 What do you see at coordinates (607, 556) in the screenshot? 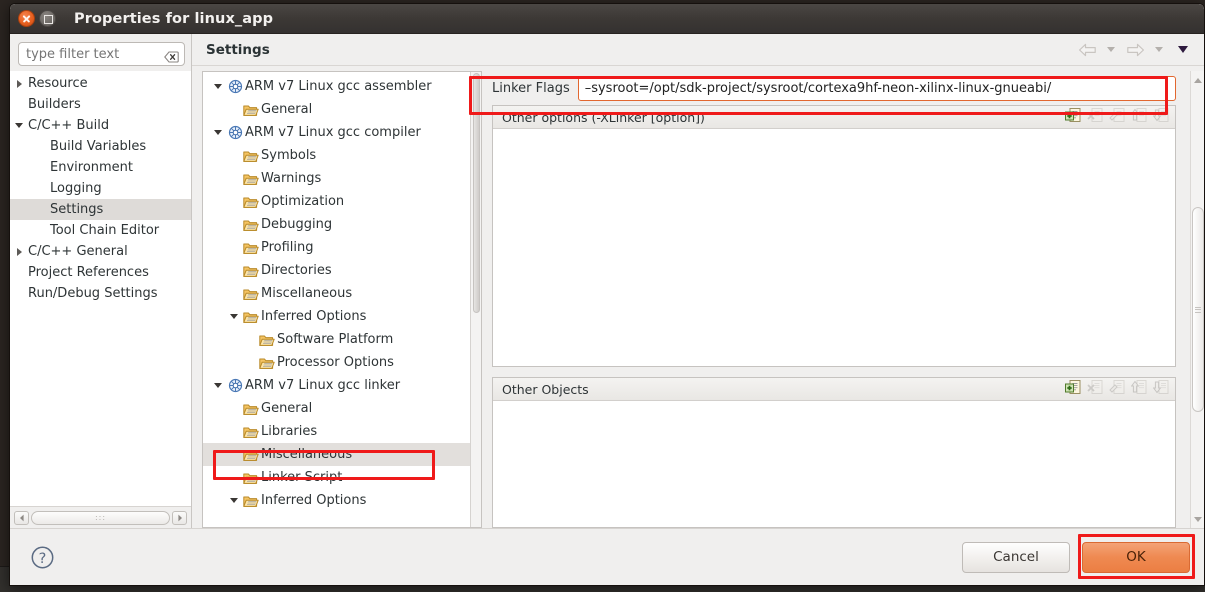
I see `dialog-footer: ? Cancel OK` at bounding box center [607, 556].